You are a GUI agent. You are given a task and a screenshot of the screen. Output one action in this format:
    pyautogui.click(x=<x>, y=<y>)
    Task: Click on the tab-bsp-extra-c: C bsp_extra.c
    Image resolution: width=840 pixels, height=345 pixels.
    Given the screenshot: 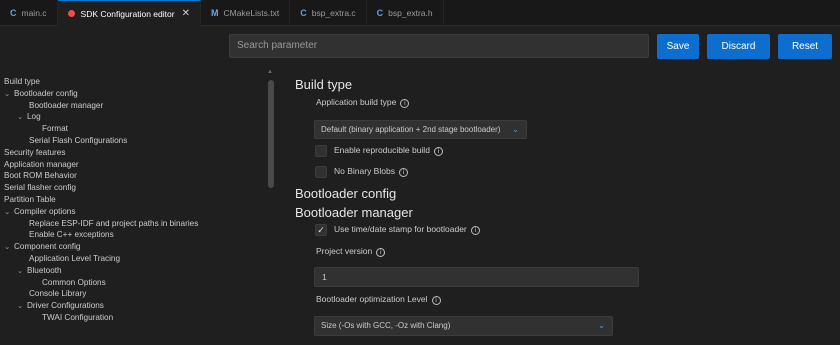 What is the action you would take?
    pyautogui.click(x=328, y=13)
    